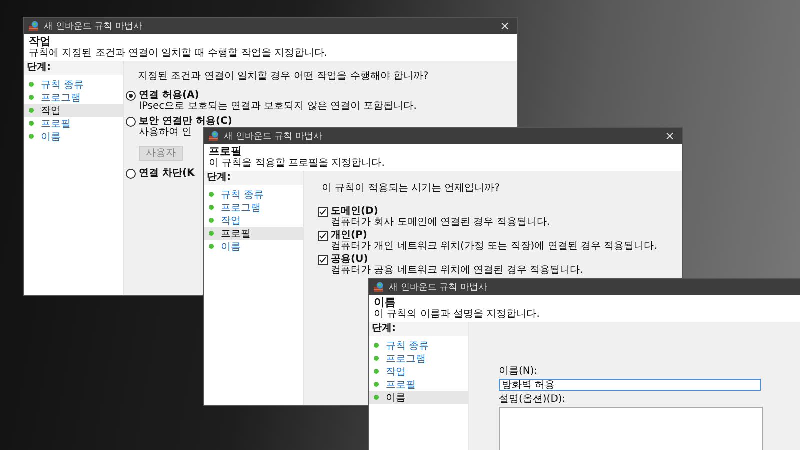 The height and width of the screenshot is (450, 800). What do you see at coordinates (354, 211) in the screenshot?
I see `option-label: 도메인(D)` at bounding box center [354, 211].